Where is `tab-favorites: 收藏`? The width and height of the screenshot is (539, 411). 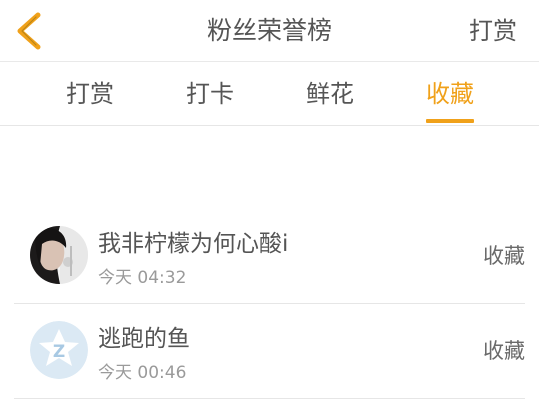
tab-favorites: 收藏 is located at coordinates (450, 94).